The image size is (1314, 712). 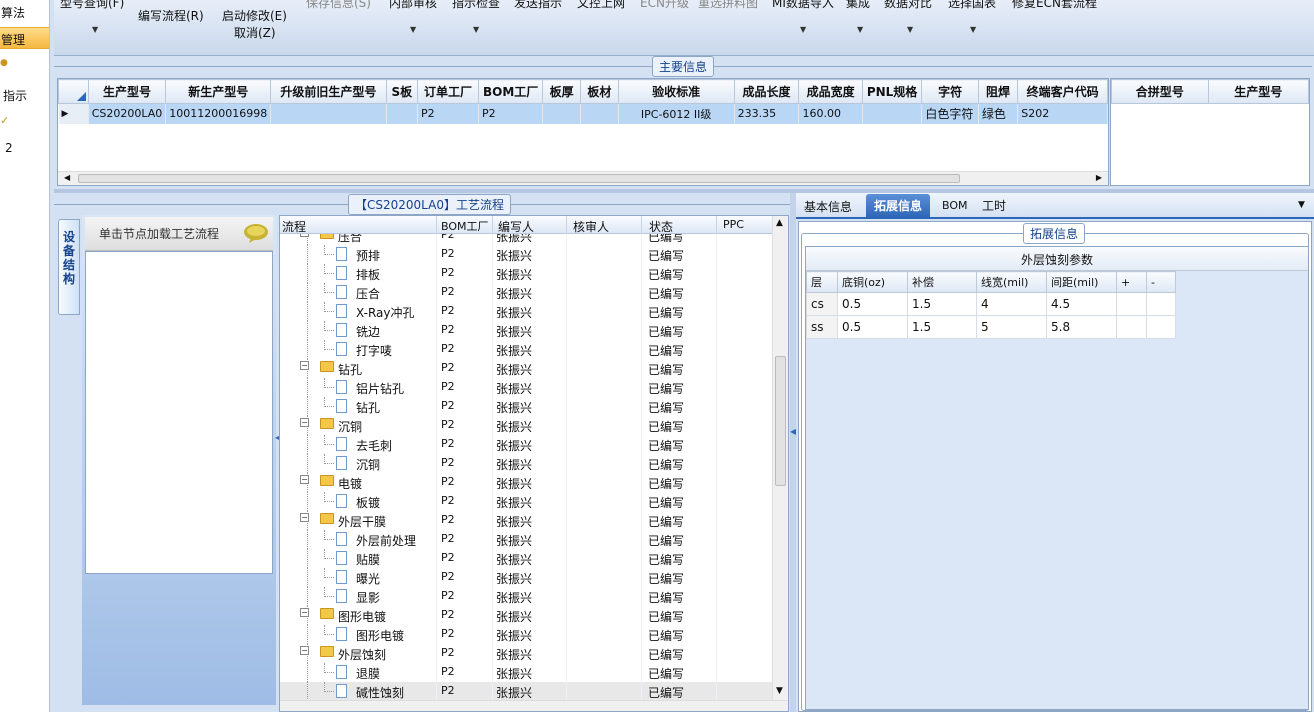 What do you see at coordinates (942, 282) in the screenshot?
I see `col-header: 补偿` at bounding box center [942, 282].